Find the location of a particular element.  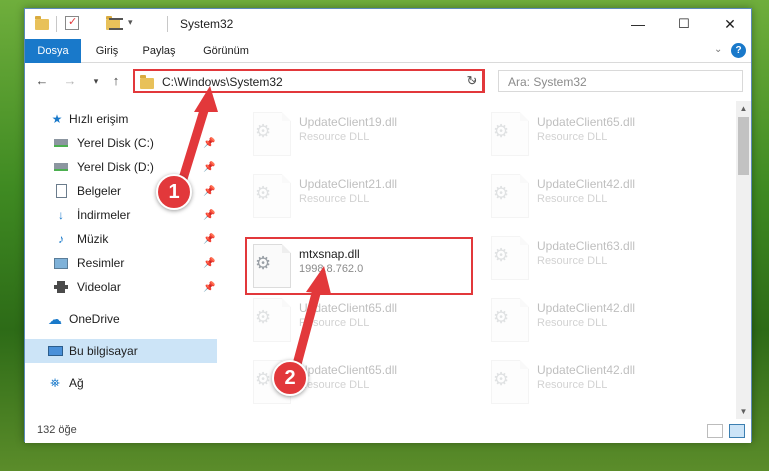

sidebar-item-label: Resimler is located at coordinates (101, 263).